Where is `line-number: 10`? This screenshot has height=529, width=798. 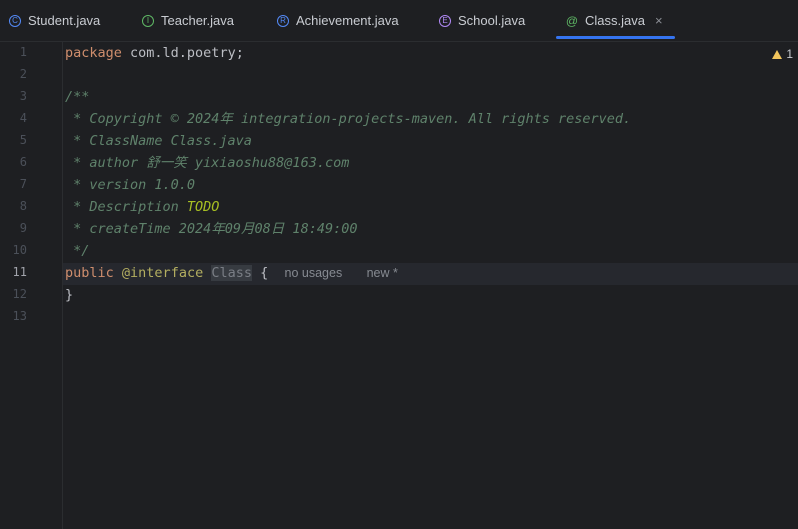
line-number: 10 is located at coordinates (19, 250).